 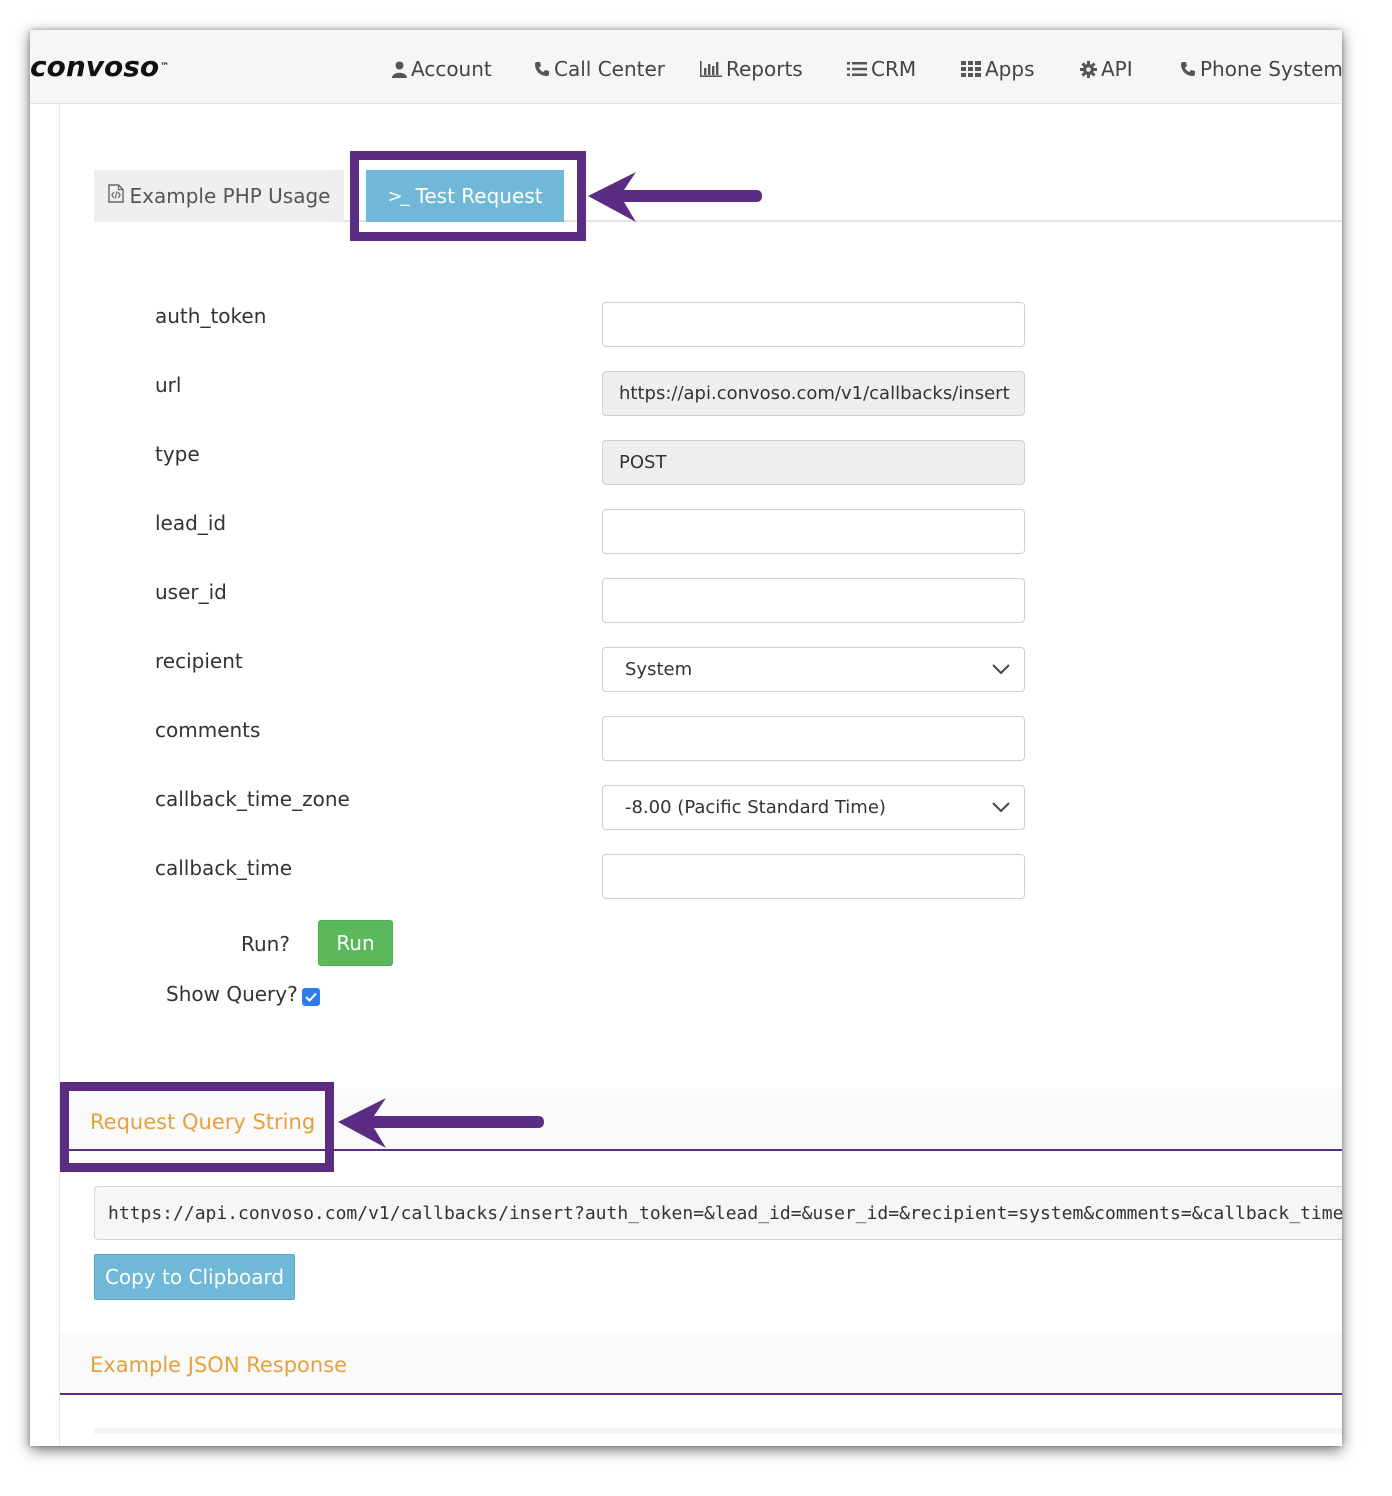 I want to click on nav-account-label: Account, so click(x=451, y=69).